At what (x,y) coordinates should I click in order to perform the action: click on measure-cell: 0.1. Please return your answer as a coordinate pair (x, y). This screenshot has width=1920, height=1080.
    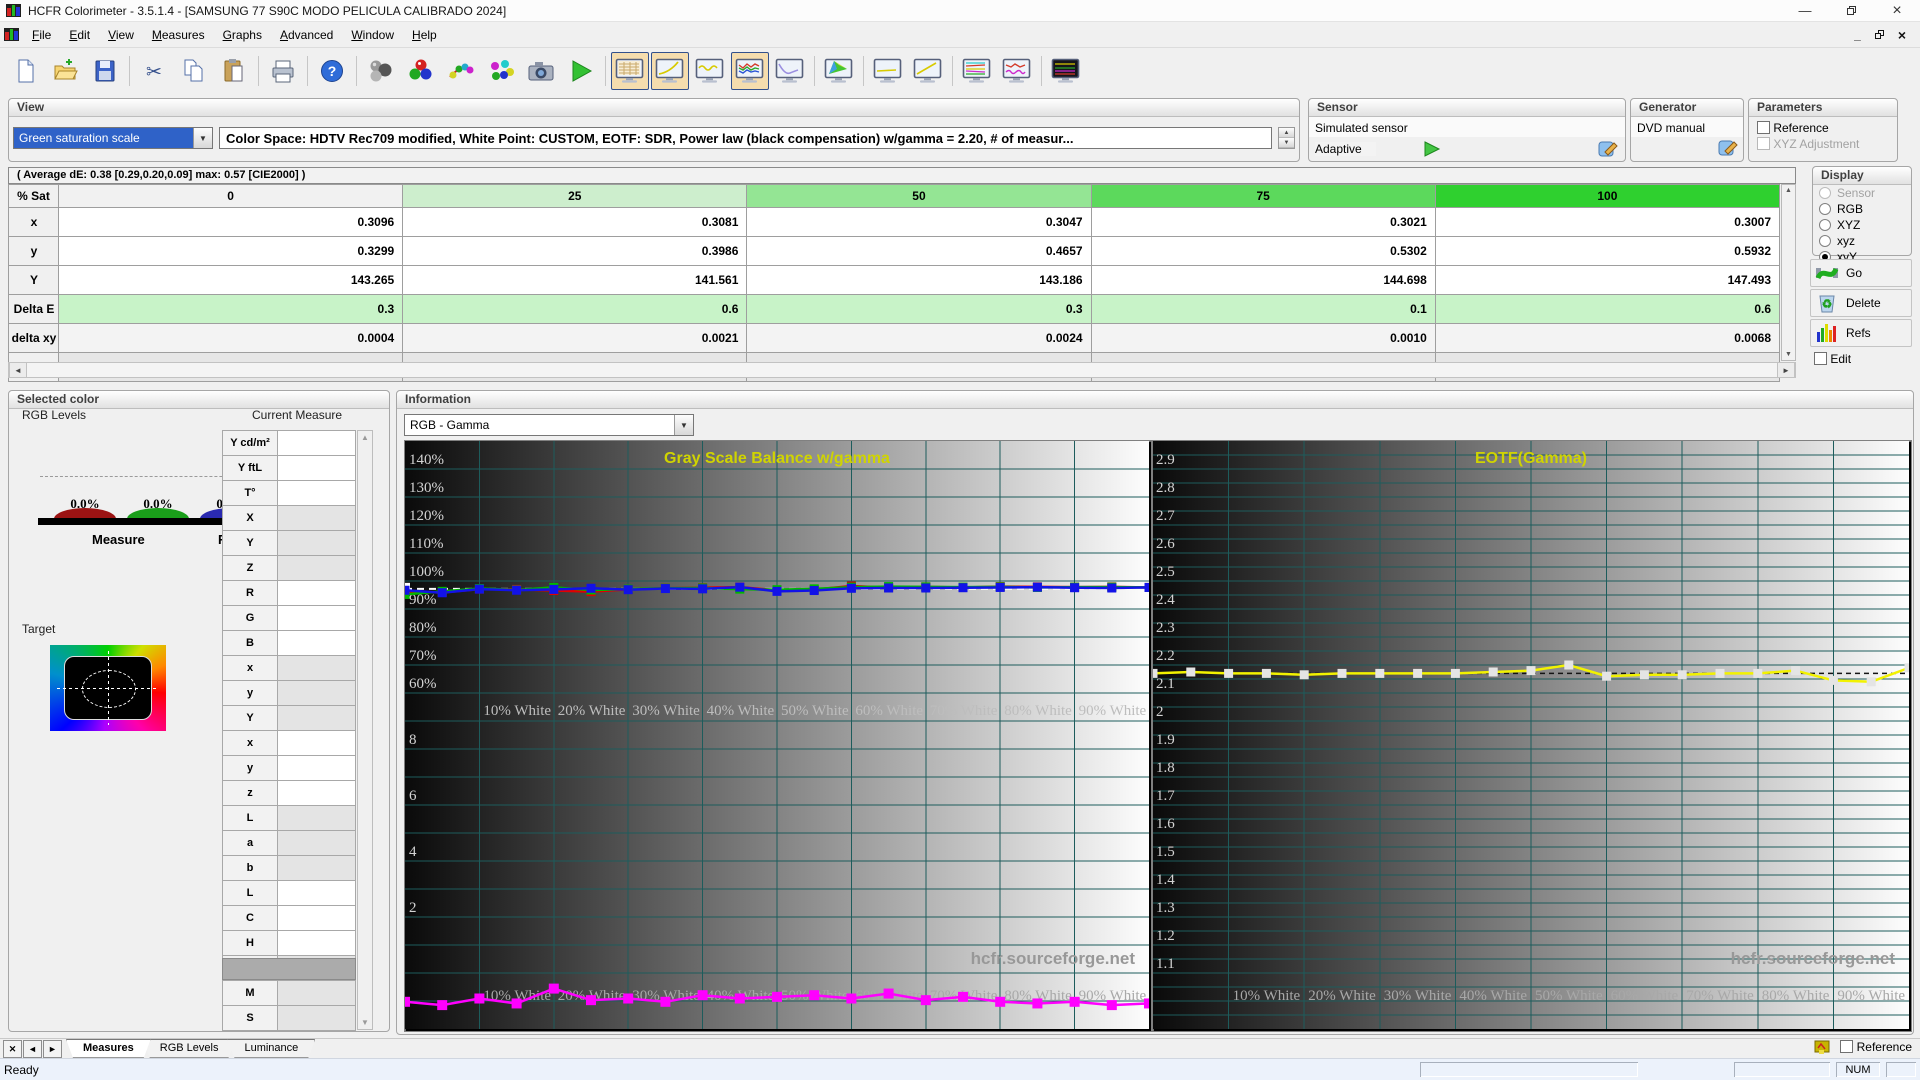
    Looking at the image, I should click on (1263, 309).